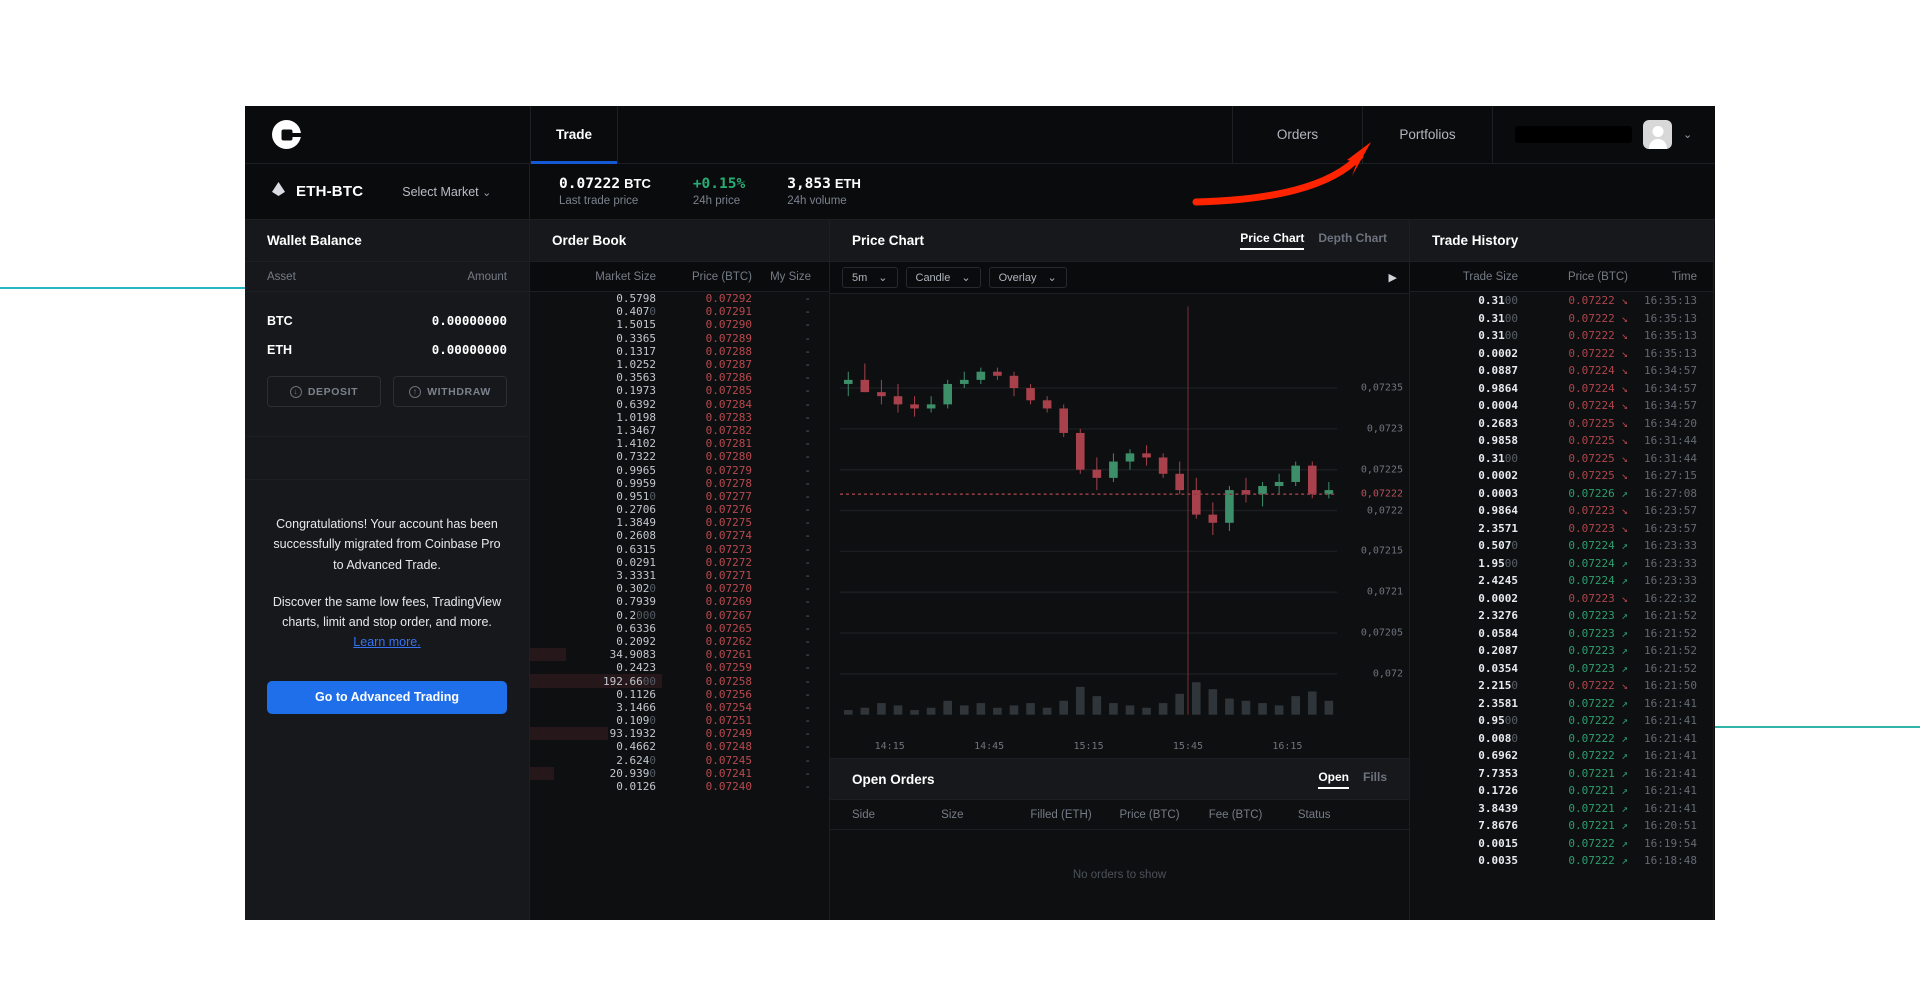 The width and height of the screenshot is (1920, 1008). Describe the element at coordinates (679, 430) in the screenshot. I see `order-book-row: 1.3467 0.07282 -` at that location.